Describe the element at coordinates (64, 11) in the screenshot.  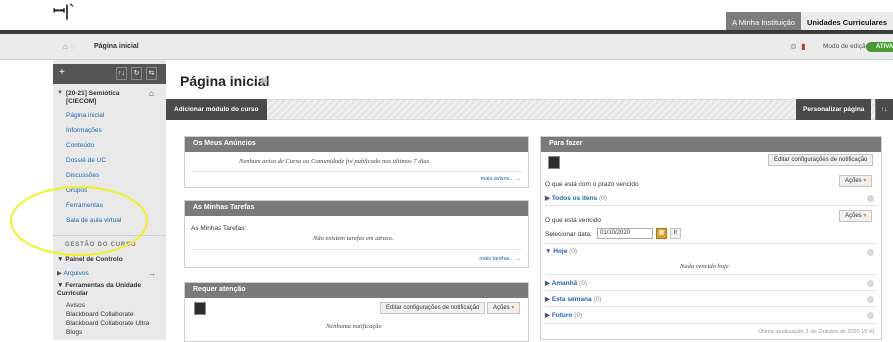
I see `institution-logo: ꟷ|ˋ` at that location.